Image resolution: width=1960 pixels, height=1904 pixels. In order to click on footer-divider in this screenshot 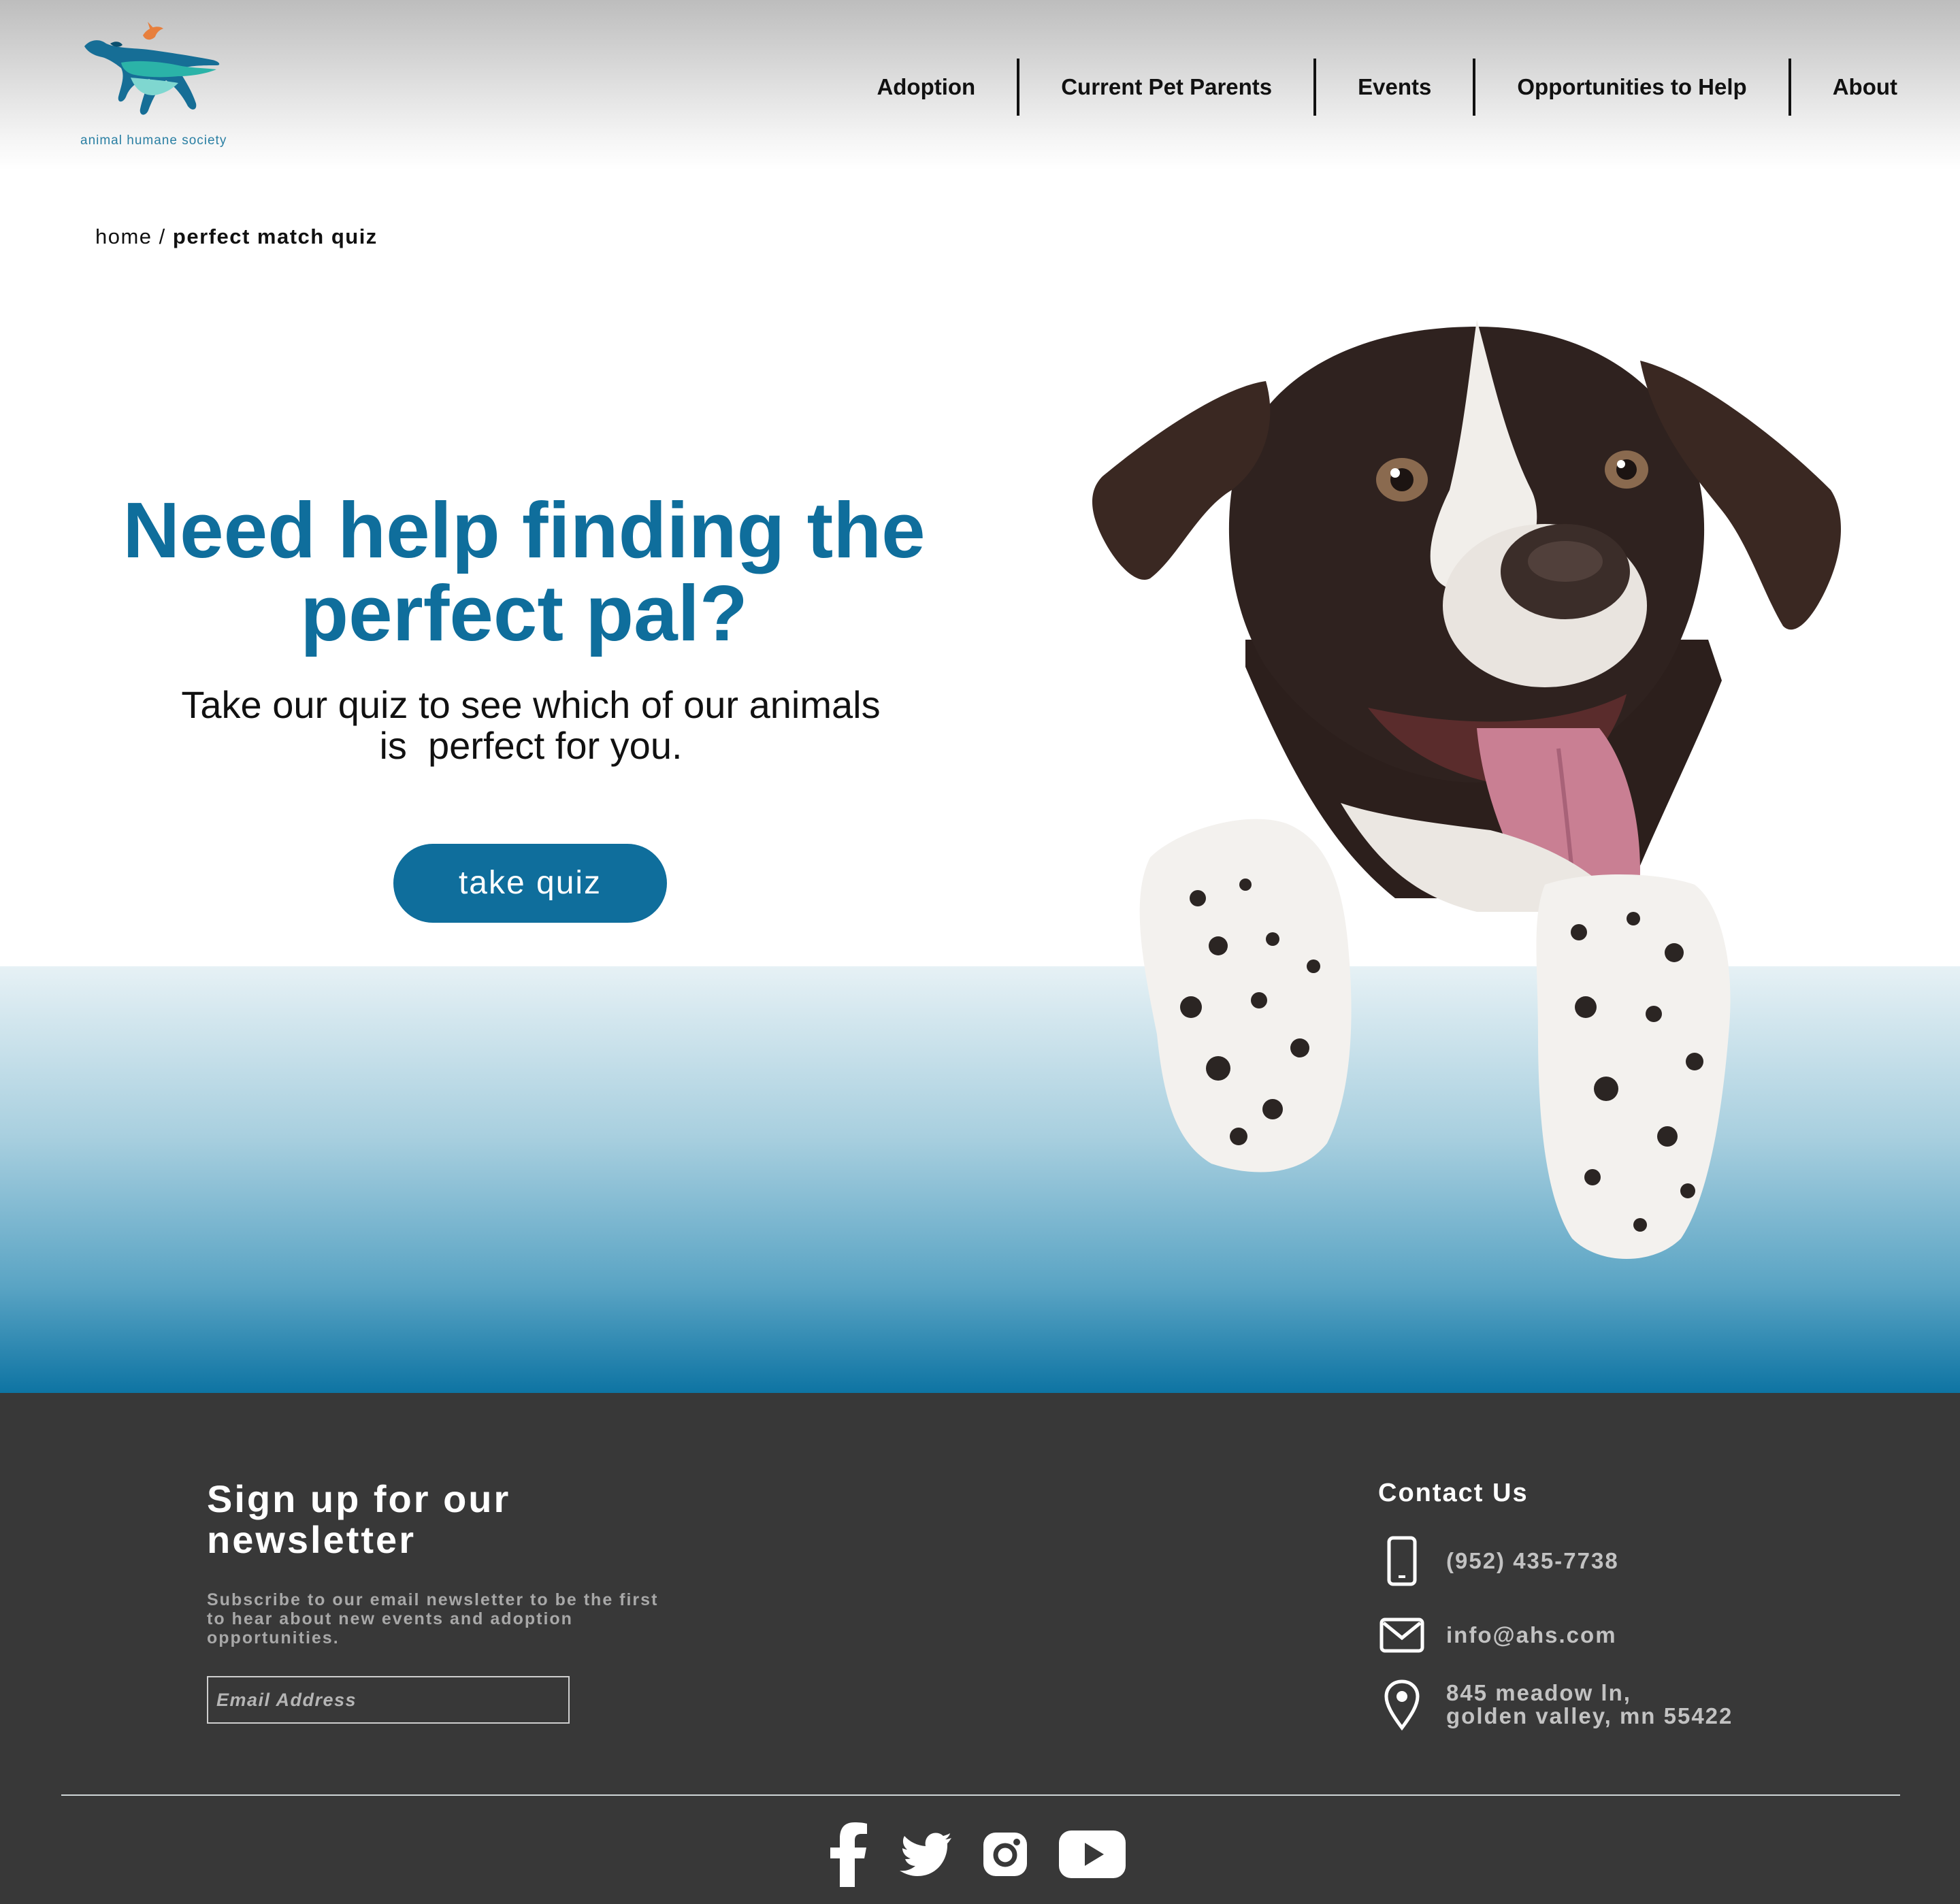, I will do `click(981, 1795)`.